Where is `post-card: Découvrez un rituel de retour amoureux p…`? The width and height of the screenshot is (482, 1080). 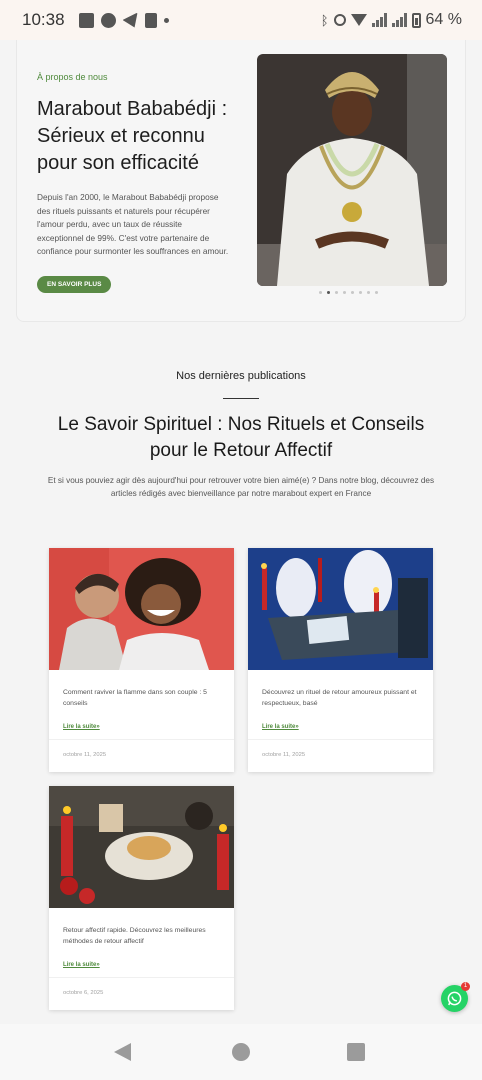 post-card: Découvrez un rituel de retour amoureux p… is located at coordinates (340, 660).